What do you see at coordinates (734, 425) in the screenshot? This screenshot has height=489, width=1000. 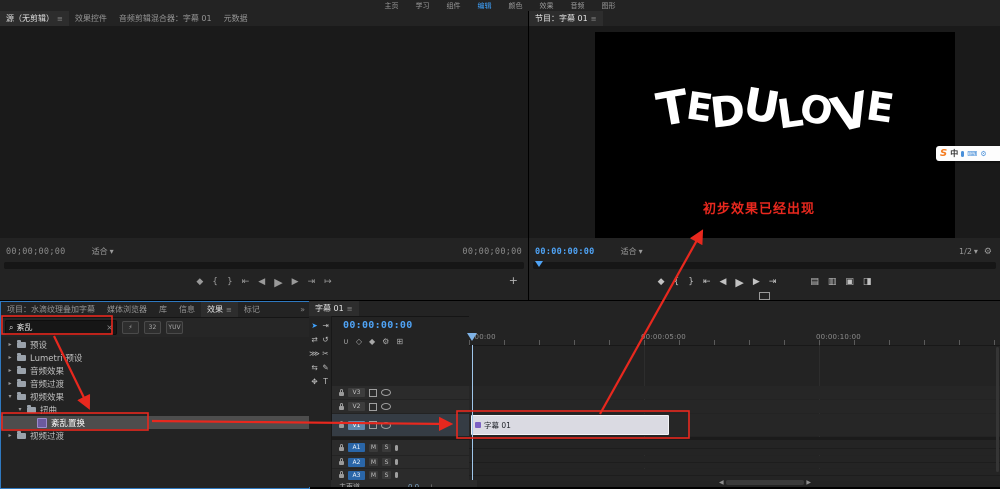 I see `track-lane-v1: 字幕 01` at bounding box center [734, 425].